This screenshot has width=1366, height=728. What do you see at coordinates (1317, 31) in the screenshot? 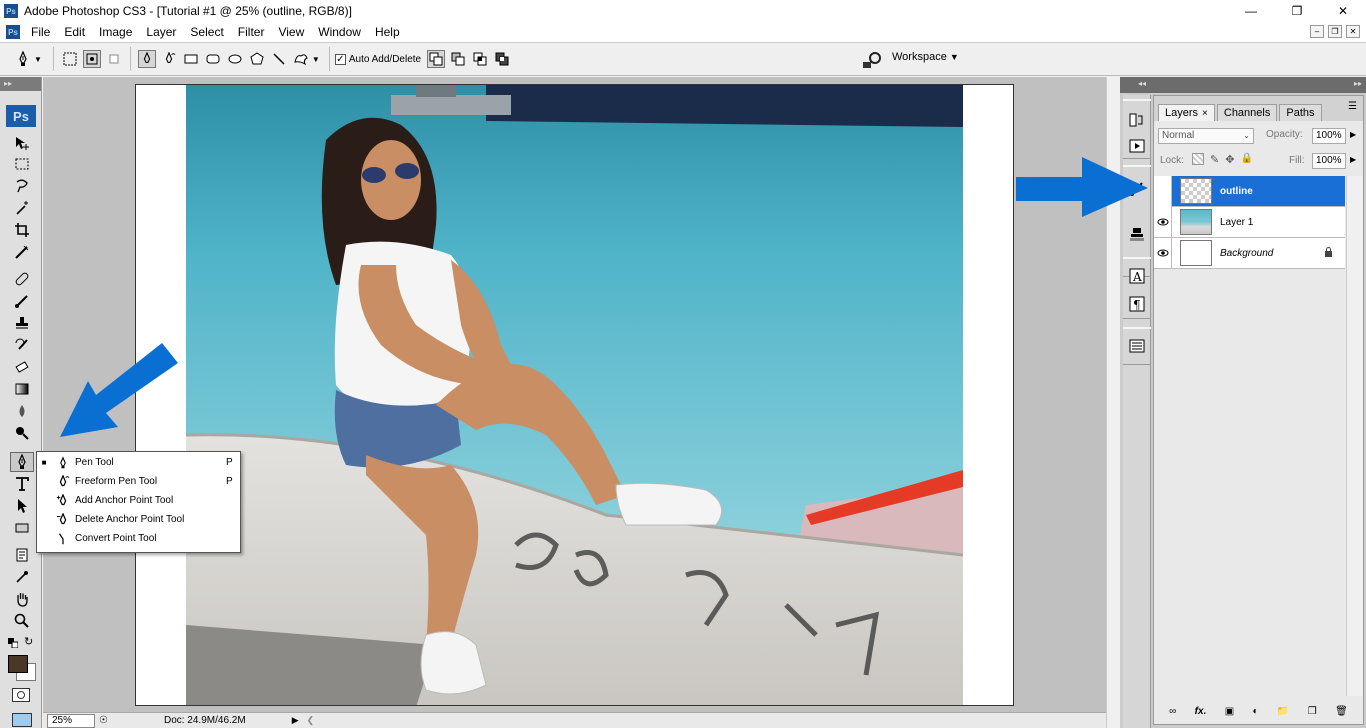
I see `doc-minimize-icon: –` at bounding box center [1317, 31].